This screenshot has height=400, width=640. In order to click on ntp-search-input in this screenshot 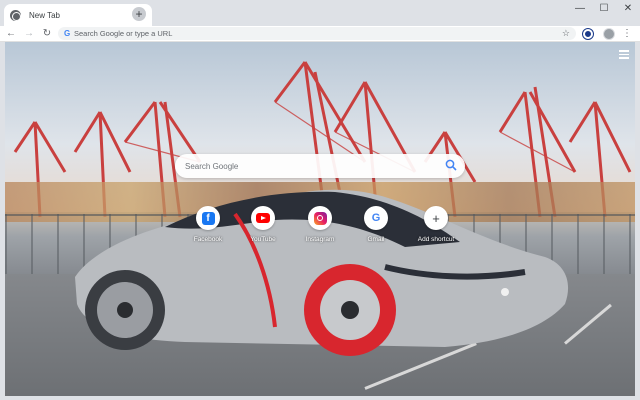, I will do `click(310, 166)`.